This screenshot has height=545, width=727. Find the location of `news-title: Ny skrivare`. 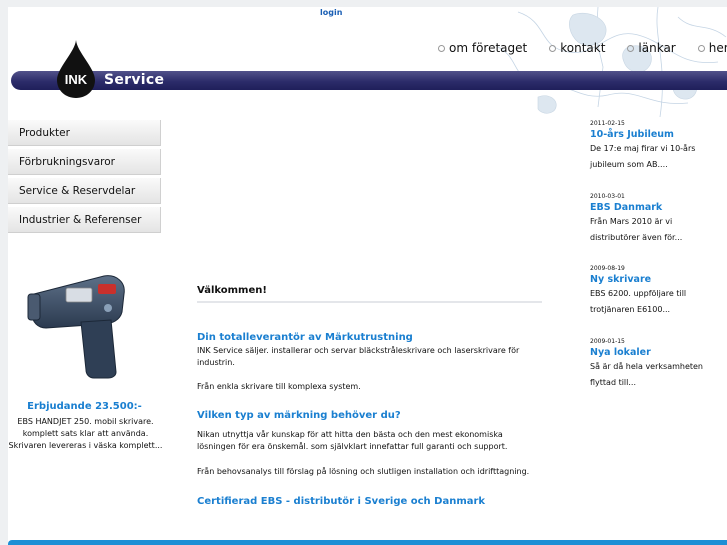

news-title: Ny skrivare is located at coordinates (655, 279).